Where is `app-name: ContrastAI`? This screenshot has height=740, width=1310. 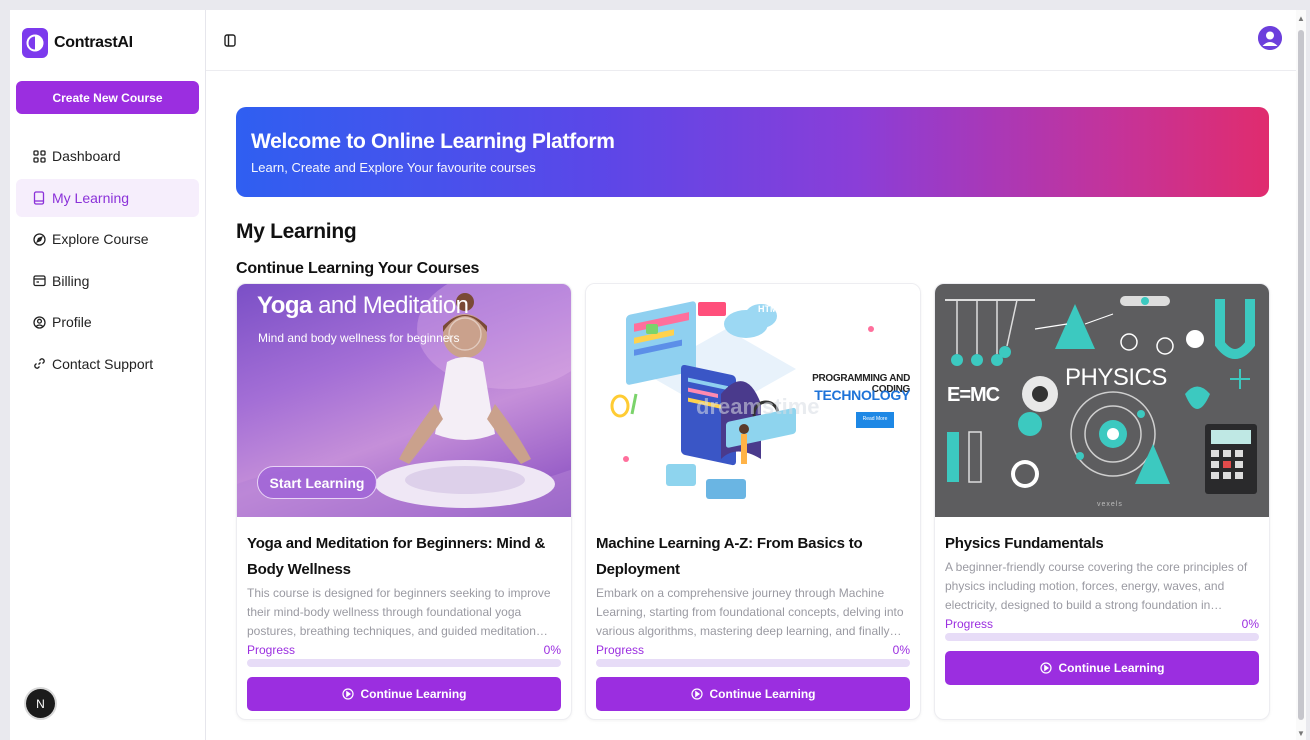
app-name: ContrastAI is located at coordinates (93, 42).